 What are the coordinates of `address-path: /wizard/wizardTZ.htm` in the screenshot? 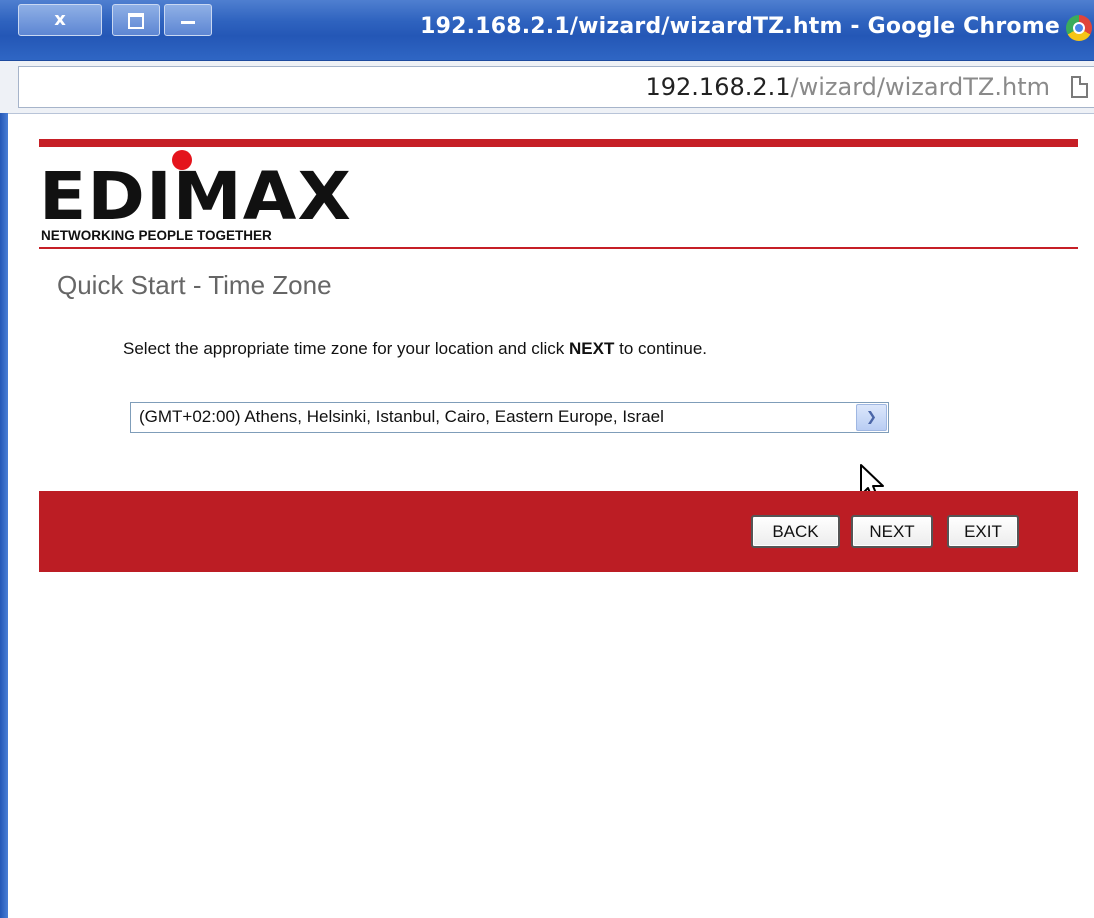 It's located at (920, 87).